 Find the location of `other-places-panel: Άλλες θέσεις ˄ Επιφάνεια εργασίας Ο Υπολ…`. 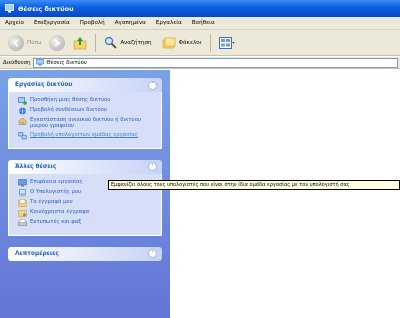

other-places-panel: Άλλες θέσεις ˄ Επιφάνεια εργασίας Ο Υπολ… is located at coordinates (85, 197).